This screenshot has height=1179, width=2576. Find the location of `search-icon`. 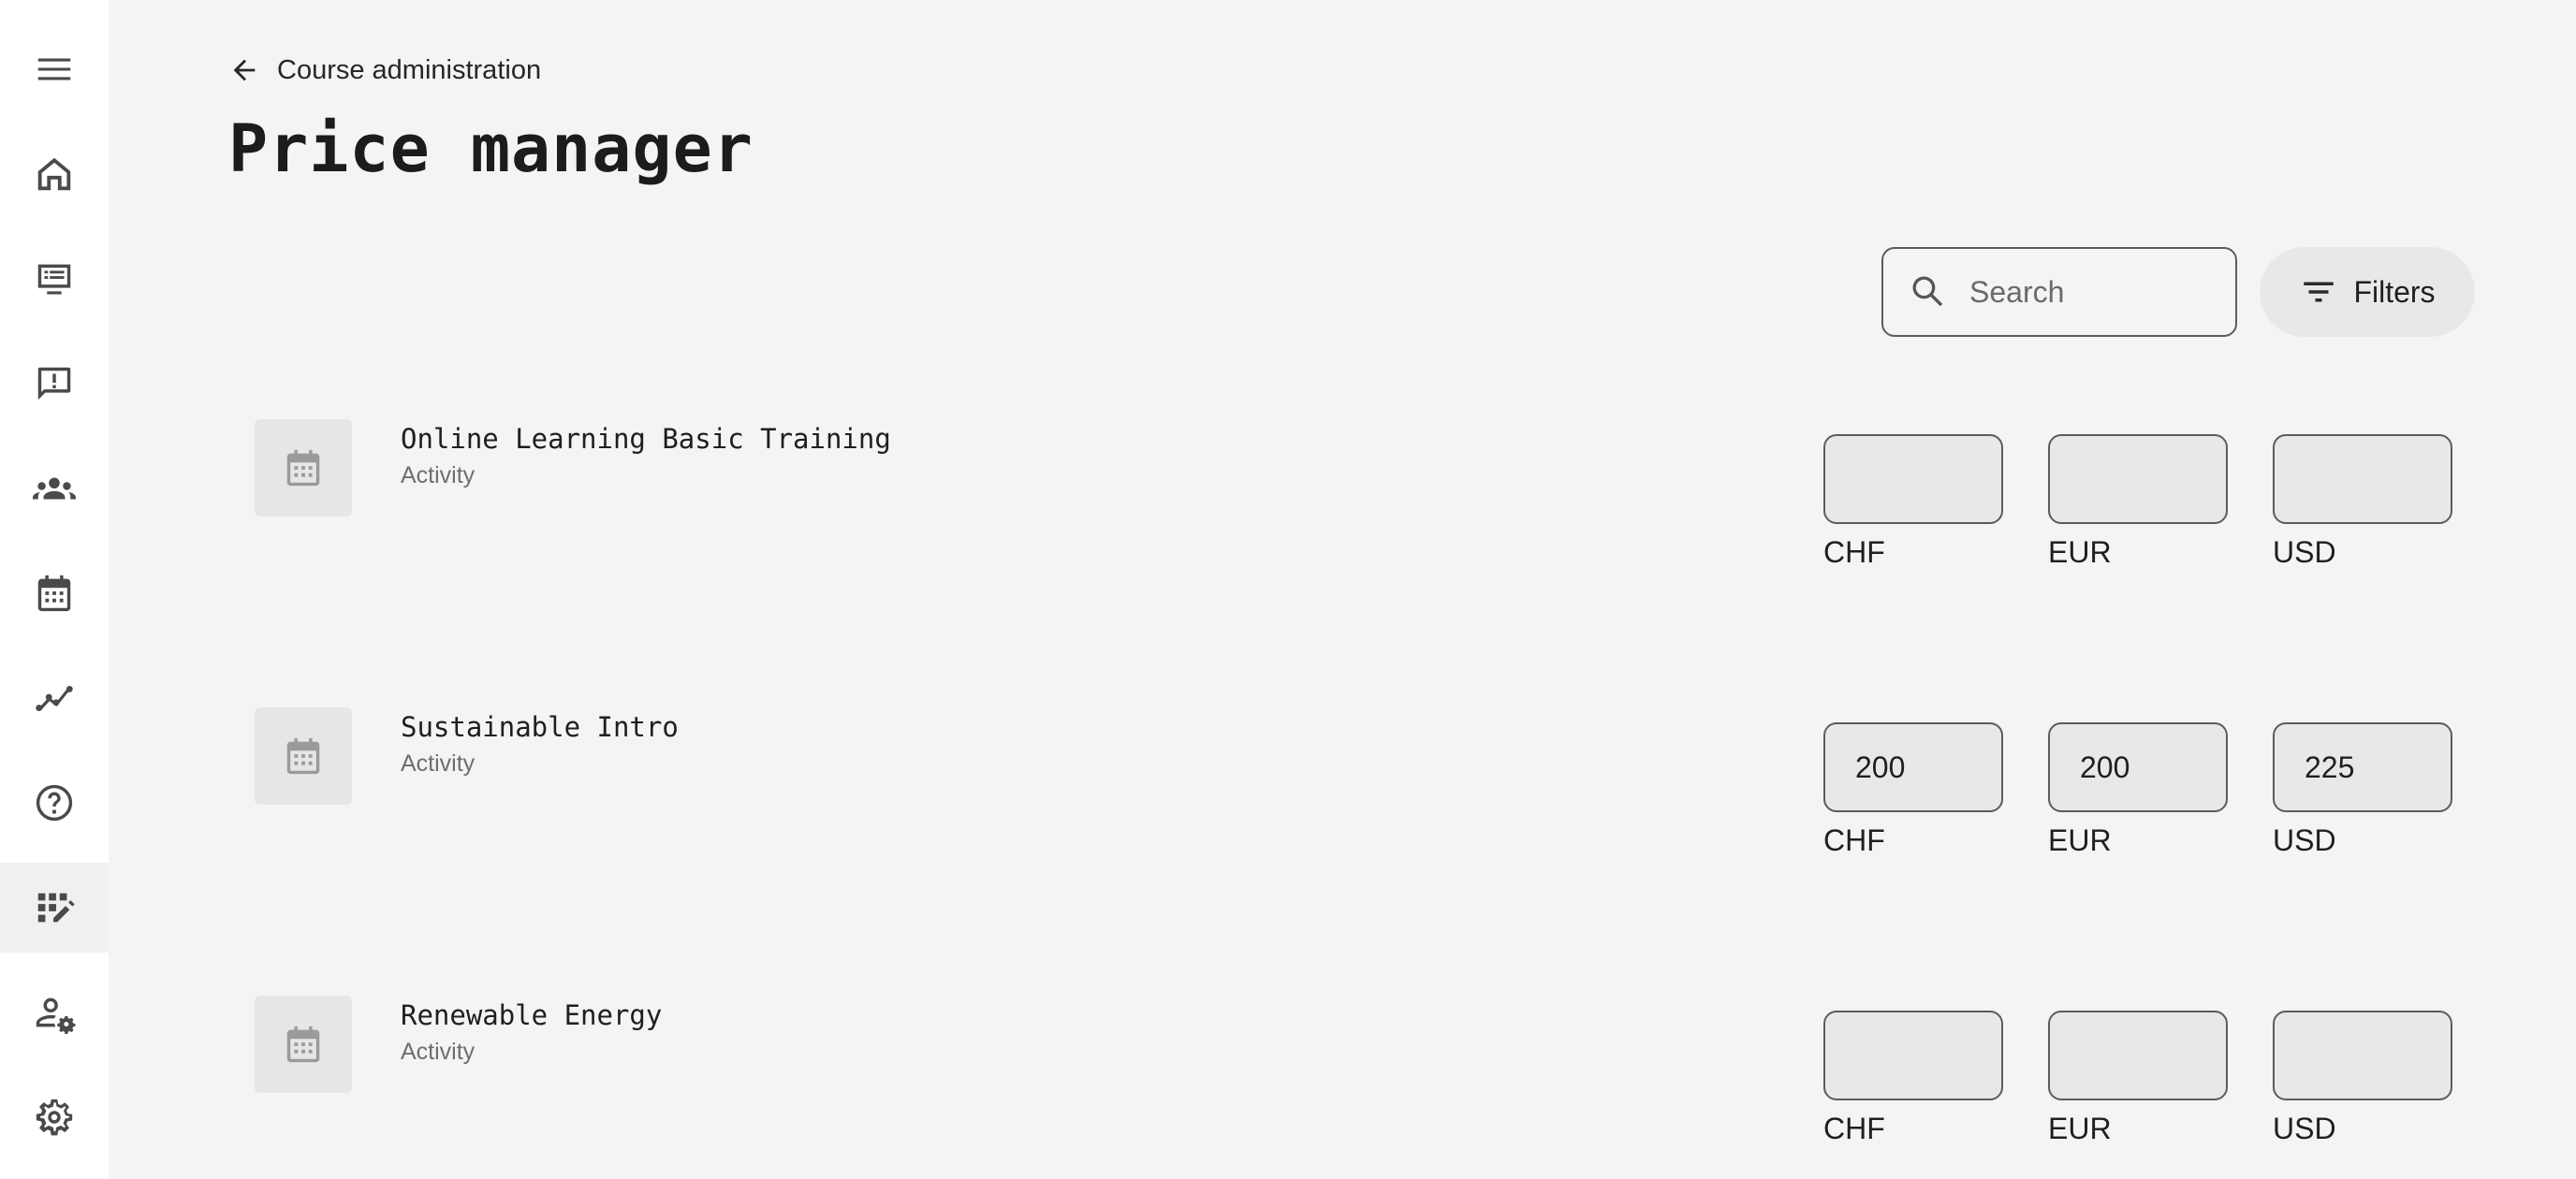

search-icon is located at coordinates (1927, 291).